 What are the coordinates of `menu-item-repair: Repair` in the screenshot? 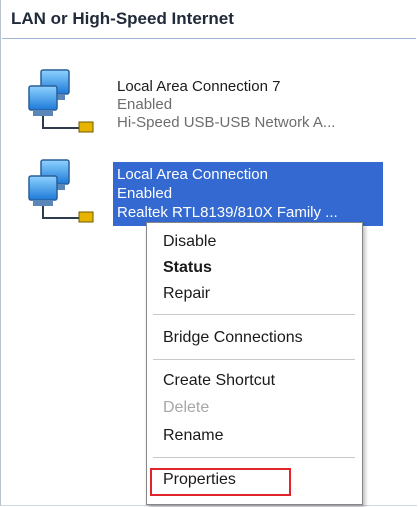 It's located at (186, 294).